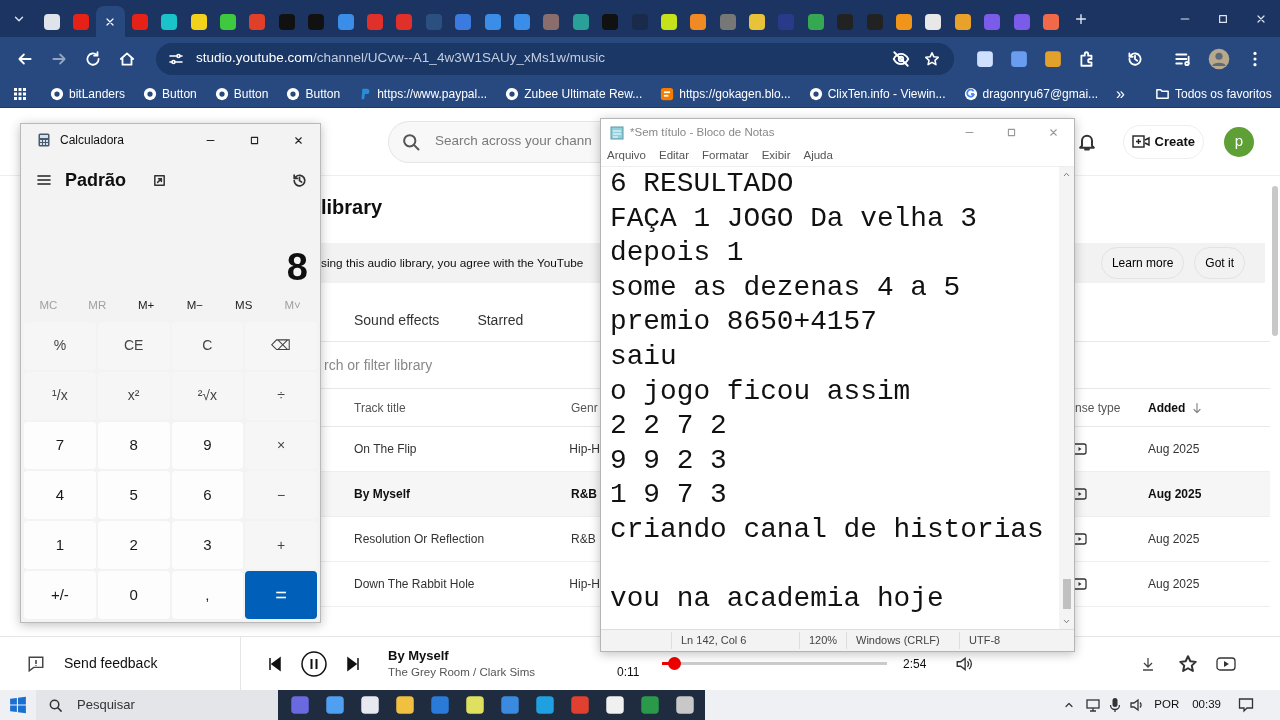  What do you see at coordinates (1115, 705) in the screenshot?
I see `microphone-icon` at bounding box center [1115, 705].